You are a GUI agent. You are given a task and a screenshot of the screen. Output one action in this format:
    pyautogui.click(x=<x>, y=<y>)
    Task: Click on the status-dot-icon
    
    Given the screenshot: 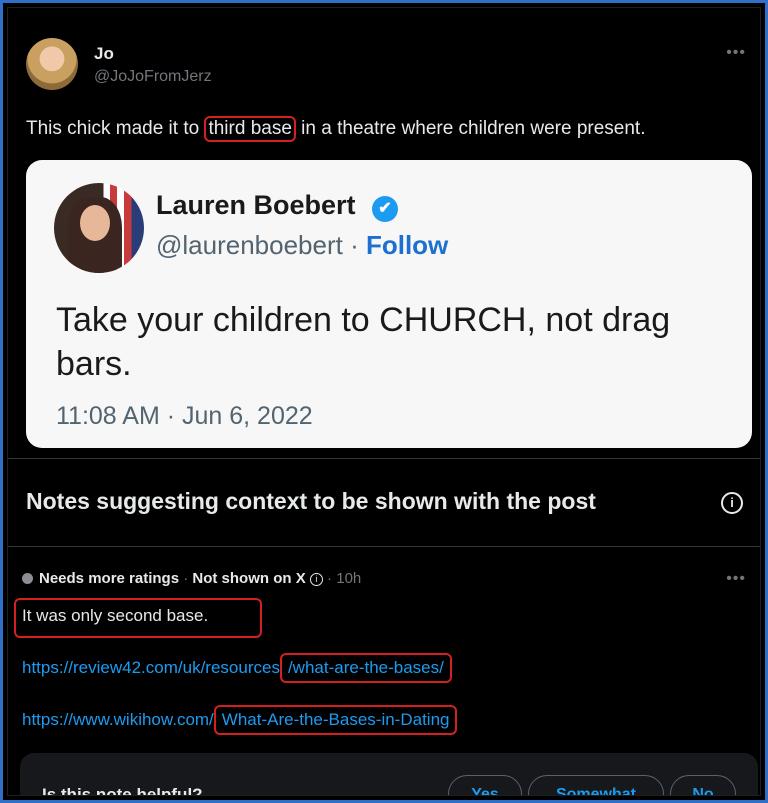 What is the action you would take?
    pyautogui.click(x=27, y=578)
    